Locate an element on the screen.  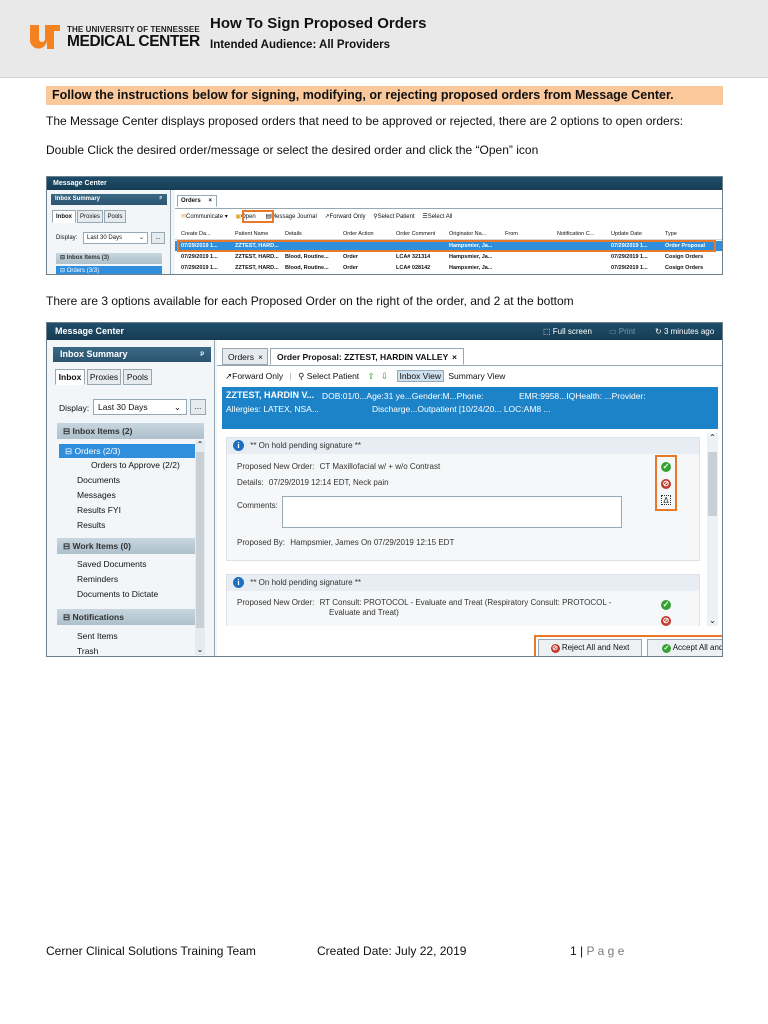
proposal-scrollbar: ⌃ ⌄ is located at coordinates (712, 529).